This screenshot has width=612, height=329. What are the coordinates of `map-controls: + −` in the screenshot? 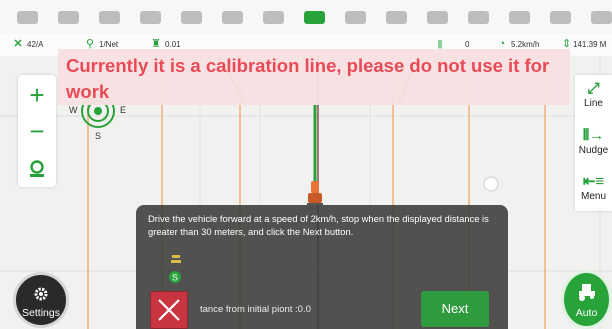 It's located at (37, 131).